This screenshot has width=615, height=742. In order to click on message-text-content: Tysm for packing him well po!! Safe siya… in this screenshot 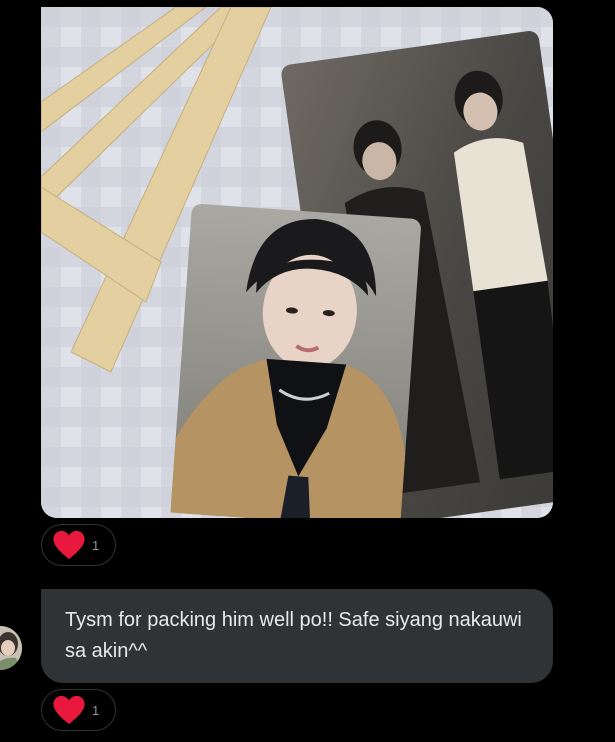, I will do `click(293, 635)`.